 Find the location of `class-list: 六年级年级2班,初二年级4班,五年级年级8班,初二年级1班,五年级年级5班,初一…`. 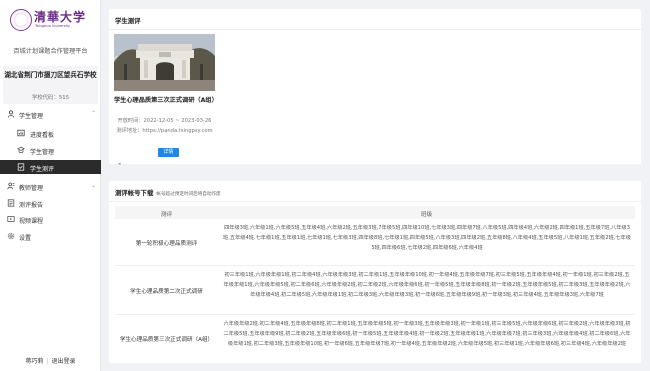

class-list: 六年级年级2班,初二年级4班,五年级年级8班,初二年级1班,五年级年级5班,初一… is located at coordinates (427, 334).